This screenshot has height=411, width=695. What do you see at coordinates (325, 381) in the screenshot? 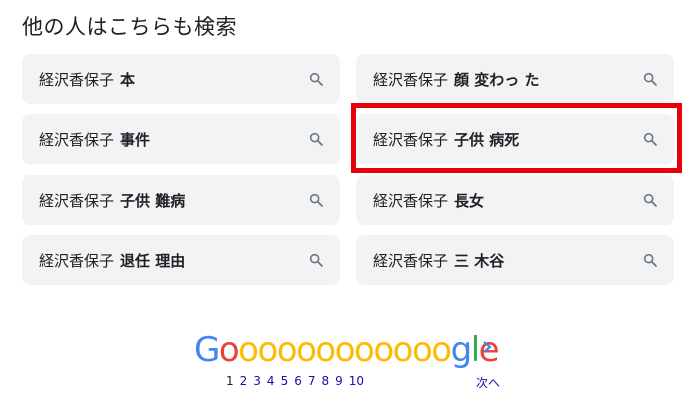
I see `page-link: 8` at bounding box center [325, 381].